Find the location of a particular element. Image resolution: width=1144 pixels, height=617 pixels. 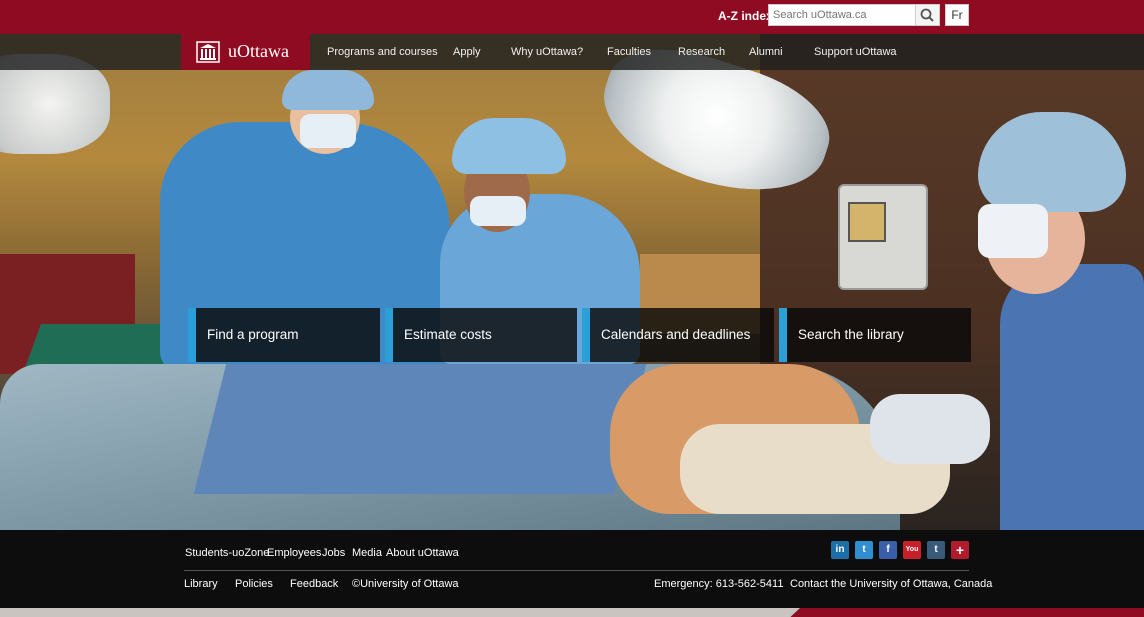

footer-link-employees: Employees is located at coordinates (294, 553).